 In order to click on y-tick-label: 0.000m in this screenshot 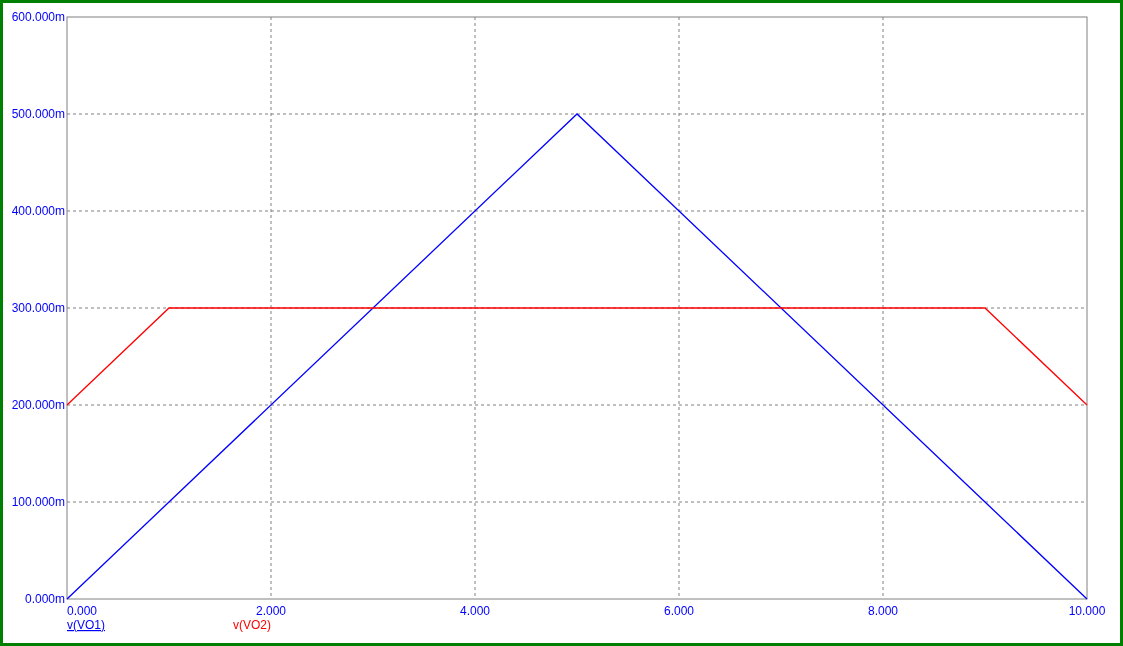, I will do `click(44, 599)`.